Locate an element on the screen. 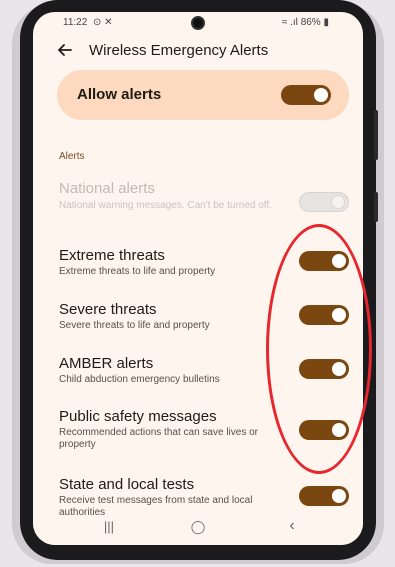 This screenshot has width=395, height=567. wifi-signal-icon: ≈ .ıl is located at coordinates (289, 22).